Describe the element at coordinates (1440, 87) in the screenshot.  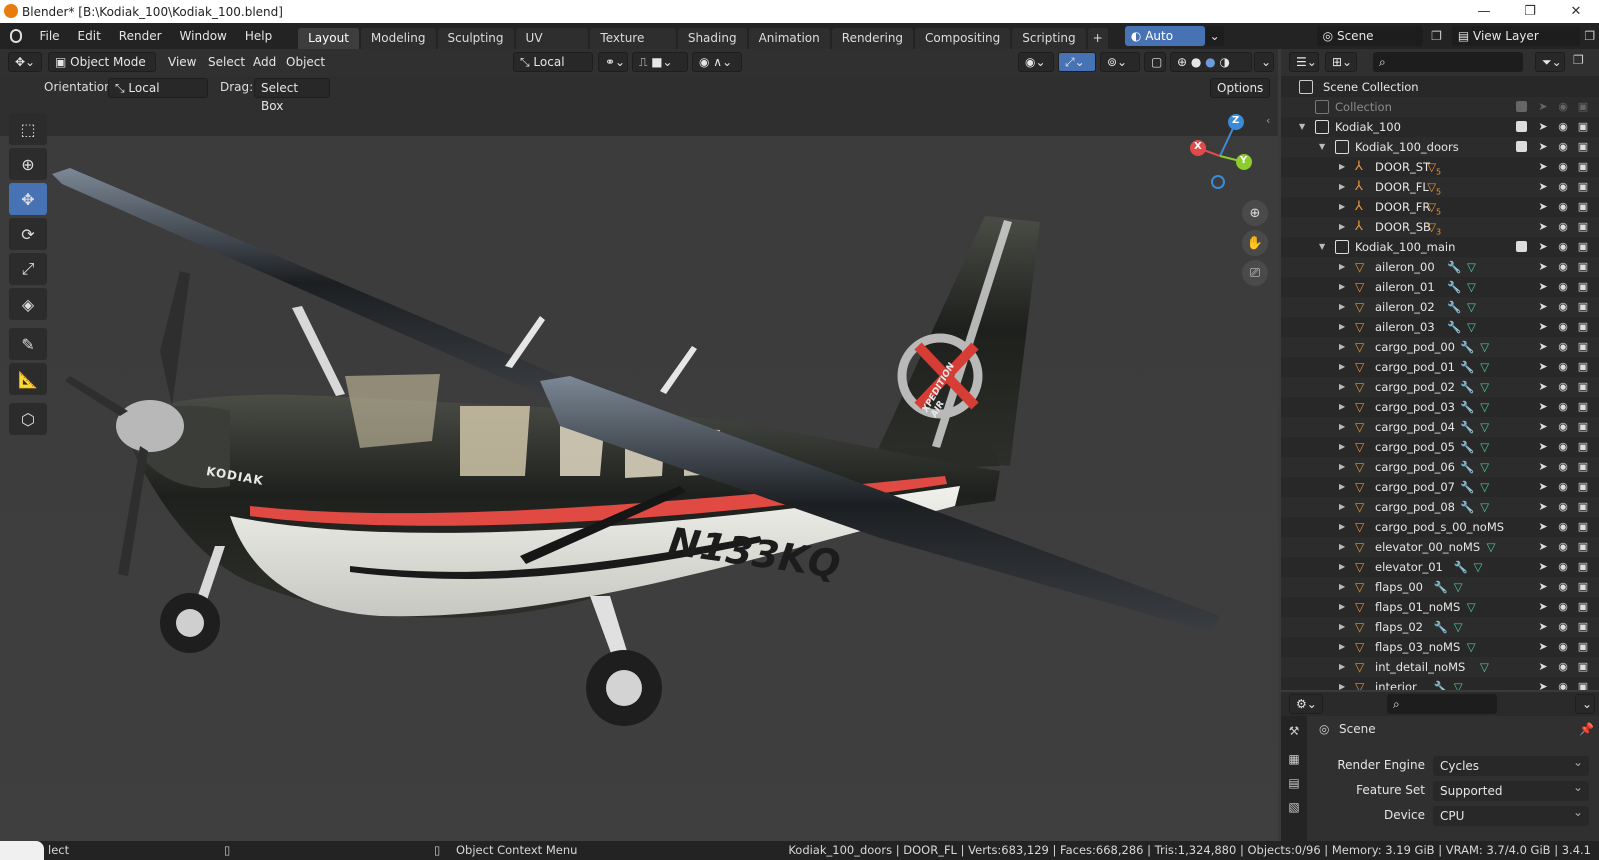
I see `scene-collection-row: Scene Collection` at that location.